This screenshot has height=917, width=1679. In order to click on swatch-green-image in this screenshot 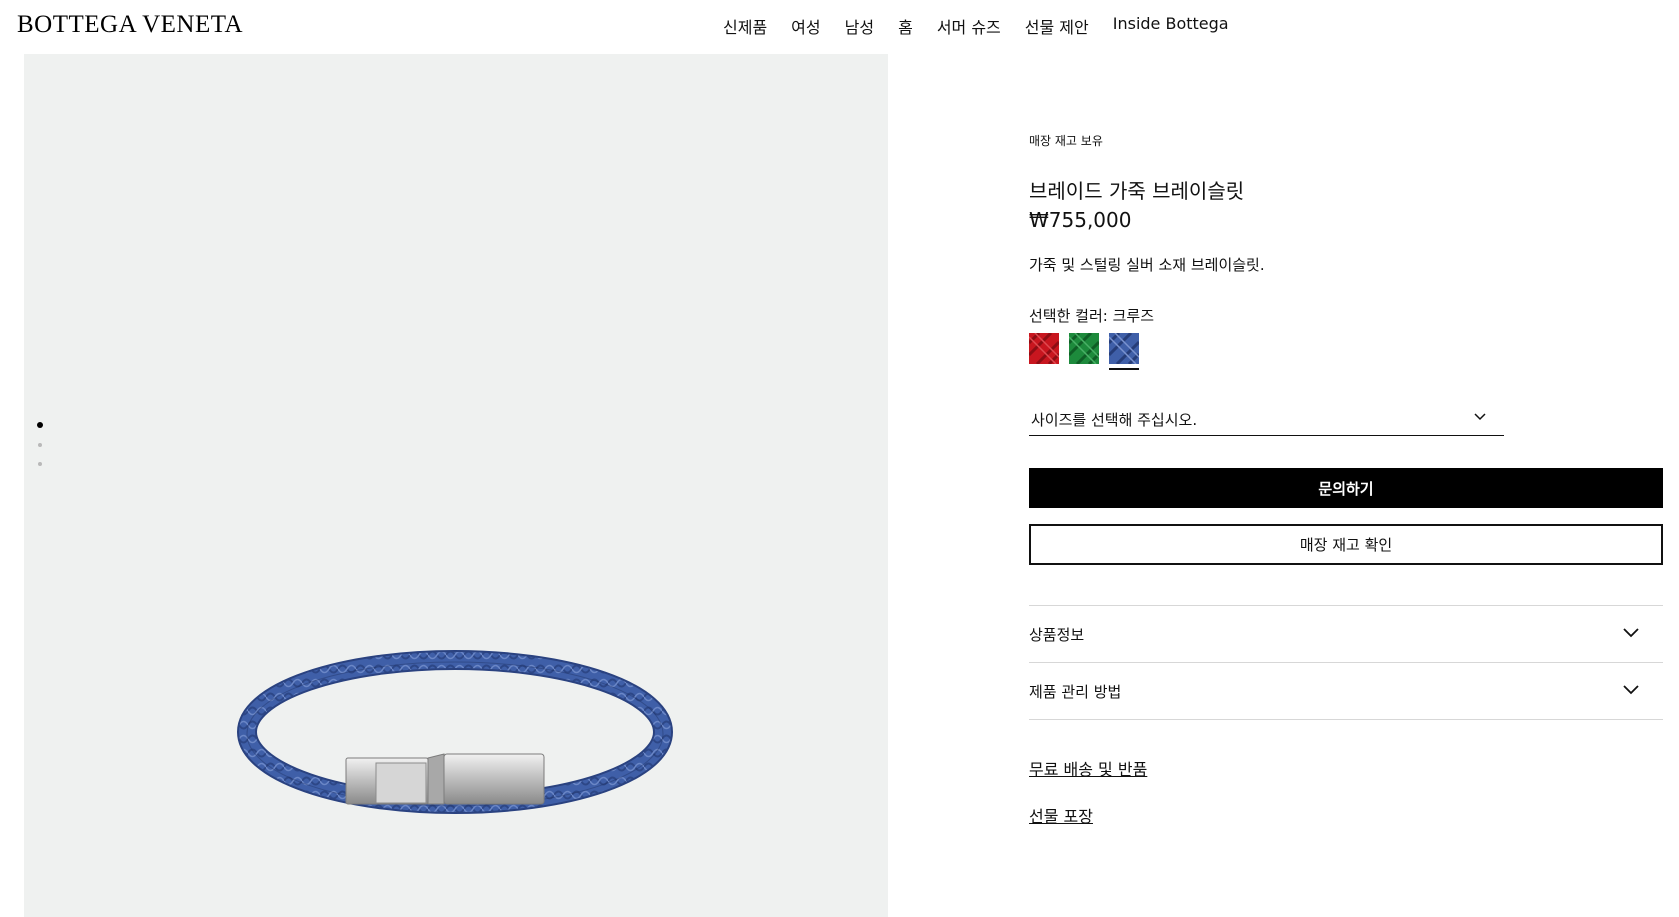, I will do `click(1084, 348)`.